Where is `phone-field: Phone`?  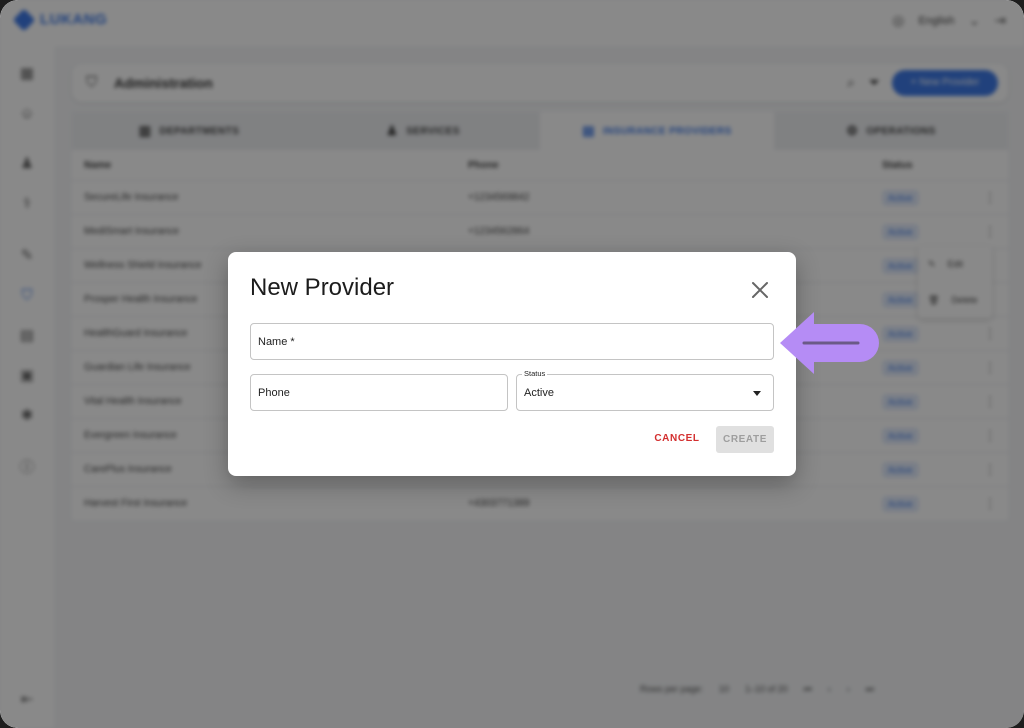
phone-field: Phone is located at coordinates (379, 392).